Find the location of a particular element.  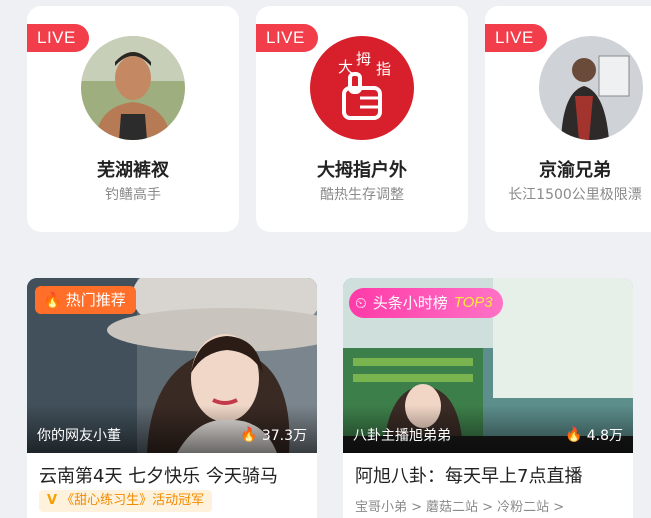

stream-host-name: 八卦主播旭弟弟 is located at coordinates (402, 436).